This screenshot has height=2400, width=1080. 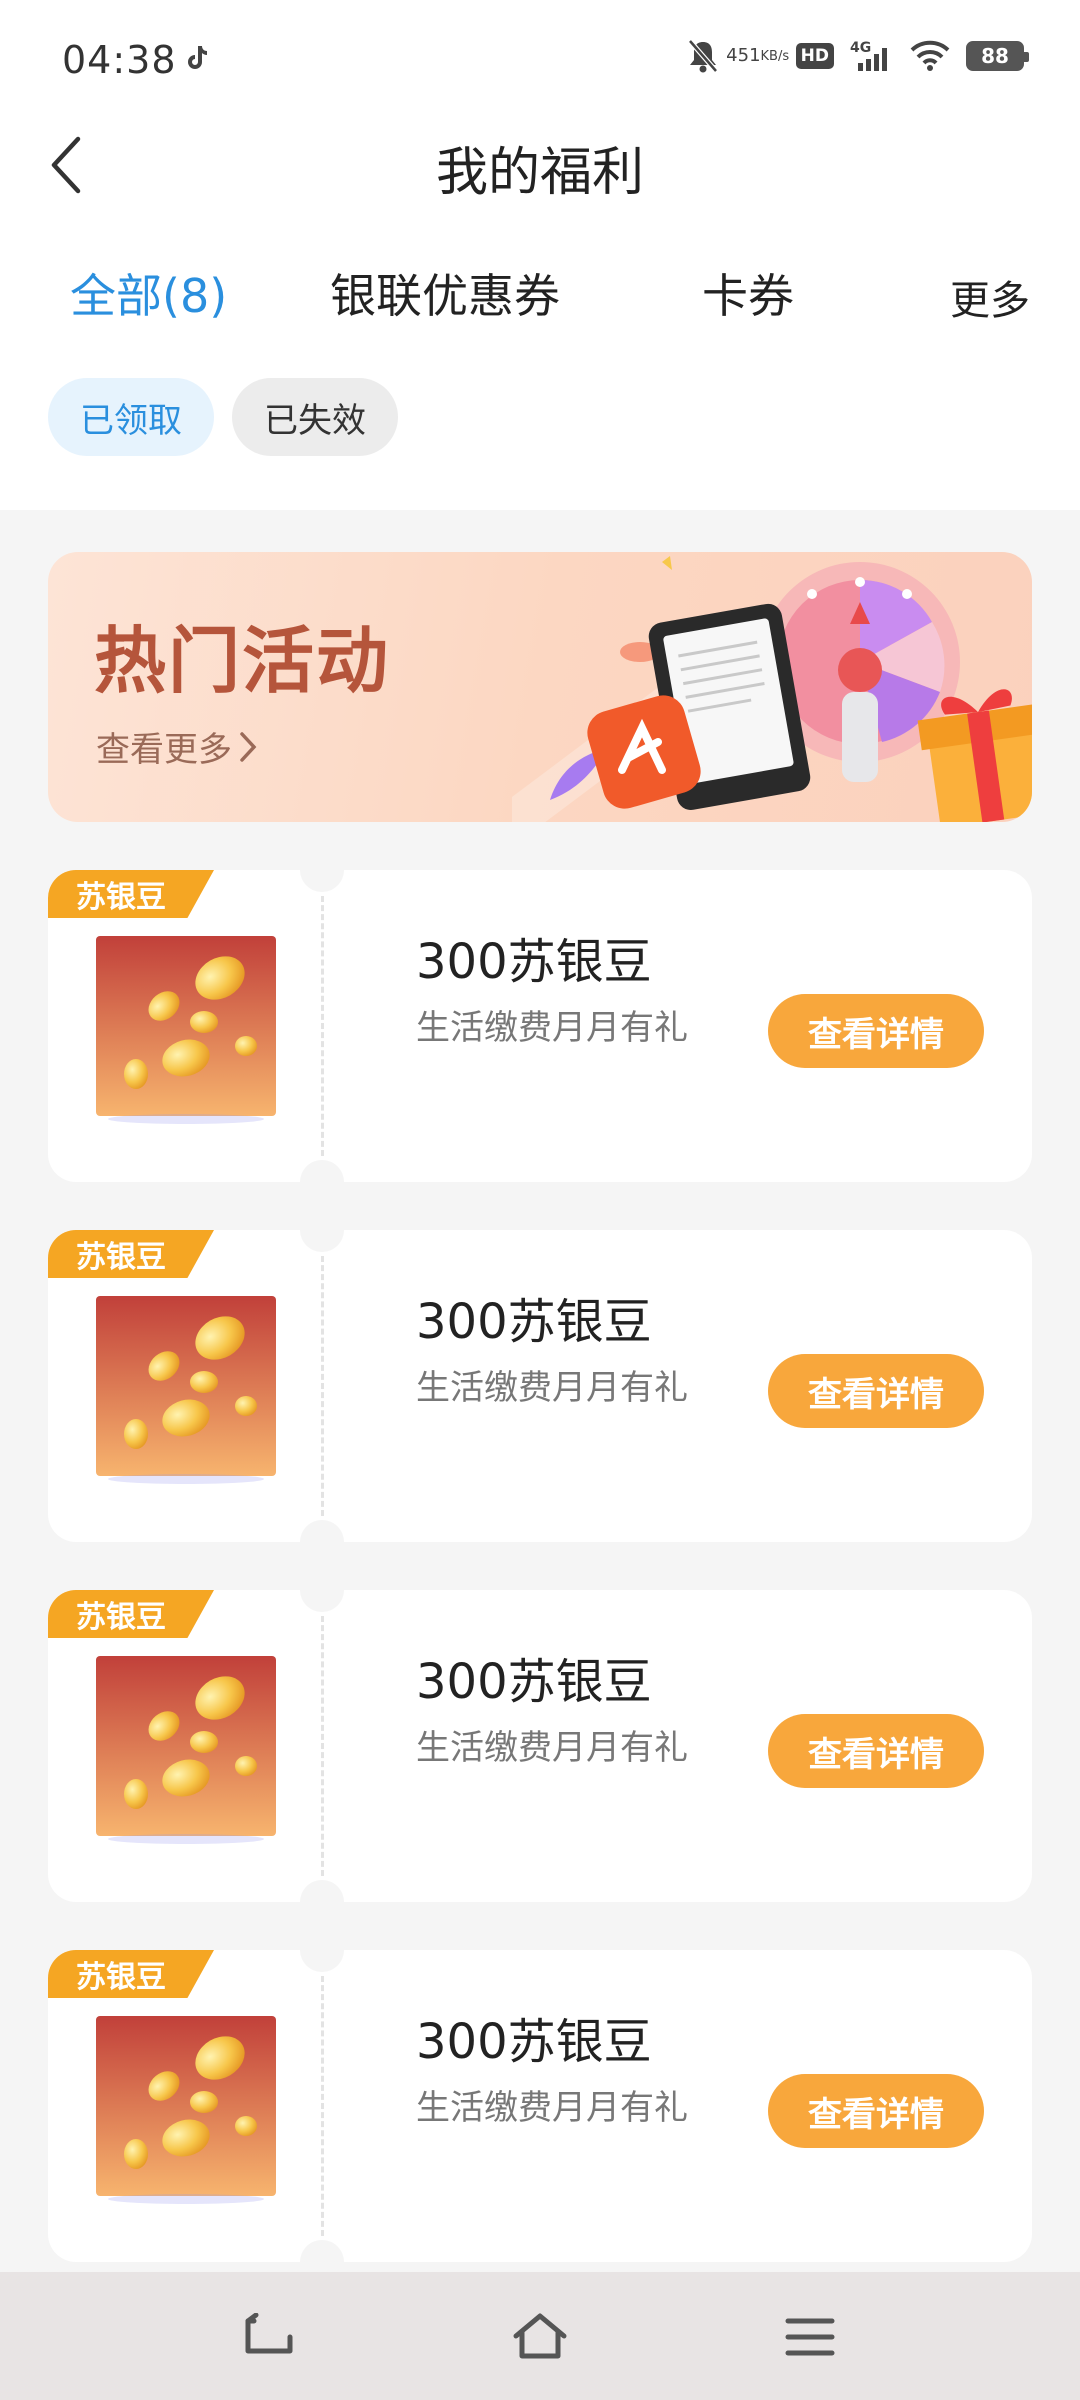 What do you see at coordinates (860, 48) in the screenshot?
I see `network-type-label: 4G` at bounding box center [860, 48].